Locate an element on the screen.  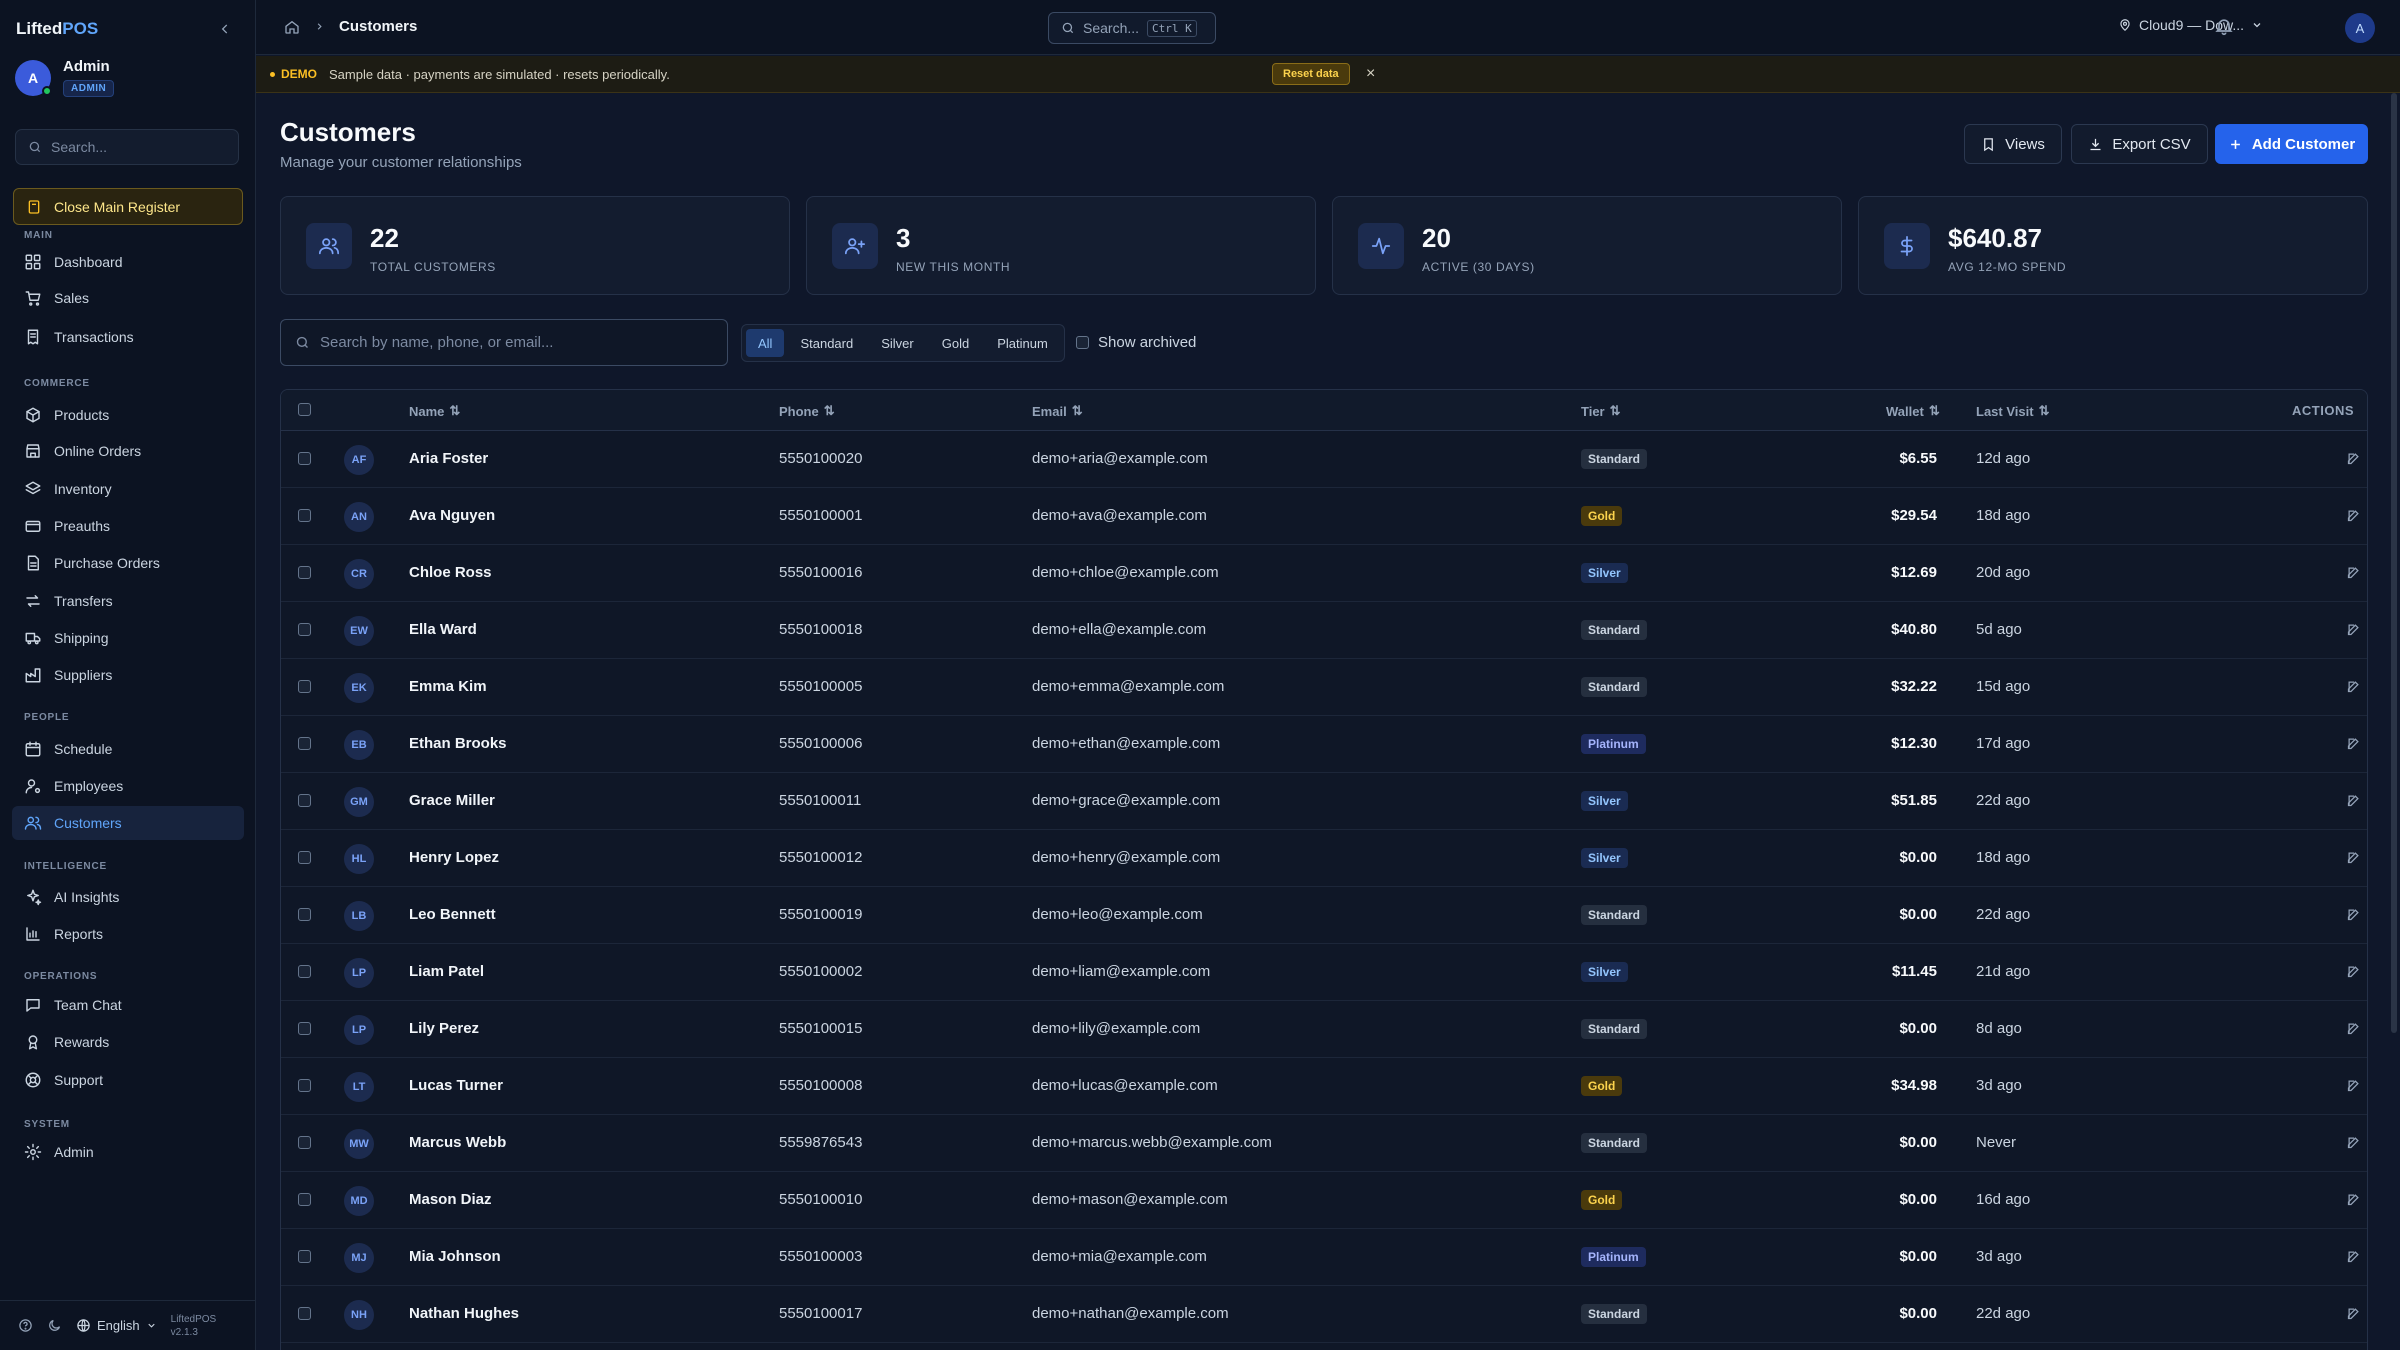
sidebar-item-support: Support is located at coordinates (128, 1080).